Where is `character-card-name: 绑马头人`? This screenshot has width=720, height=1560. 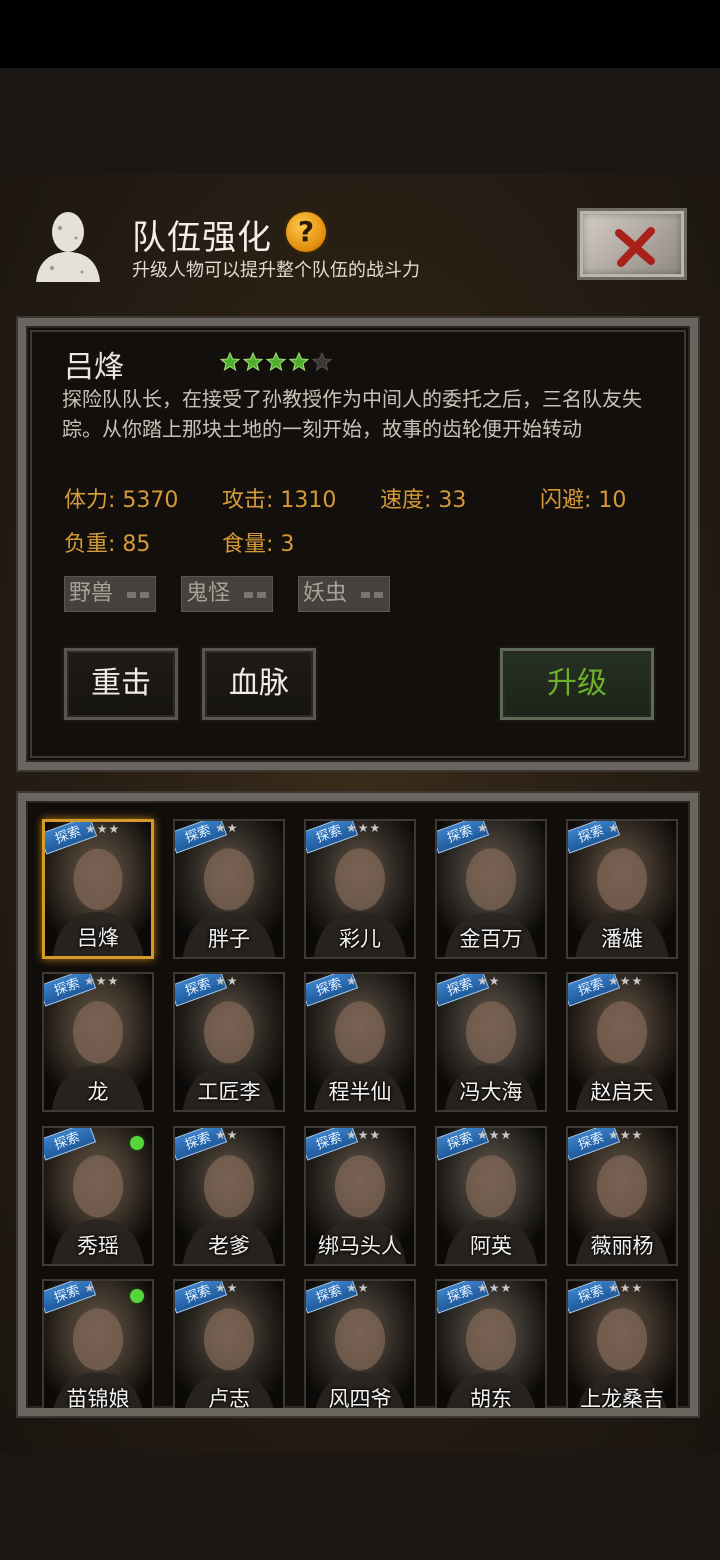
character-card-name: 绑马头人 is located at coordinates (360, 1246).